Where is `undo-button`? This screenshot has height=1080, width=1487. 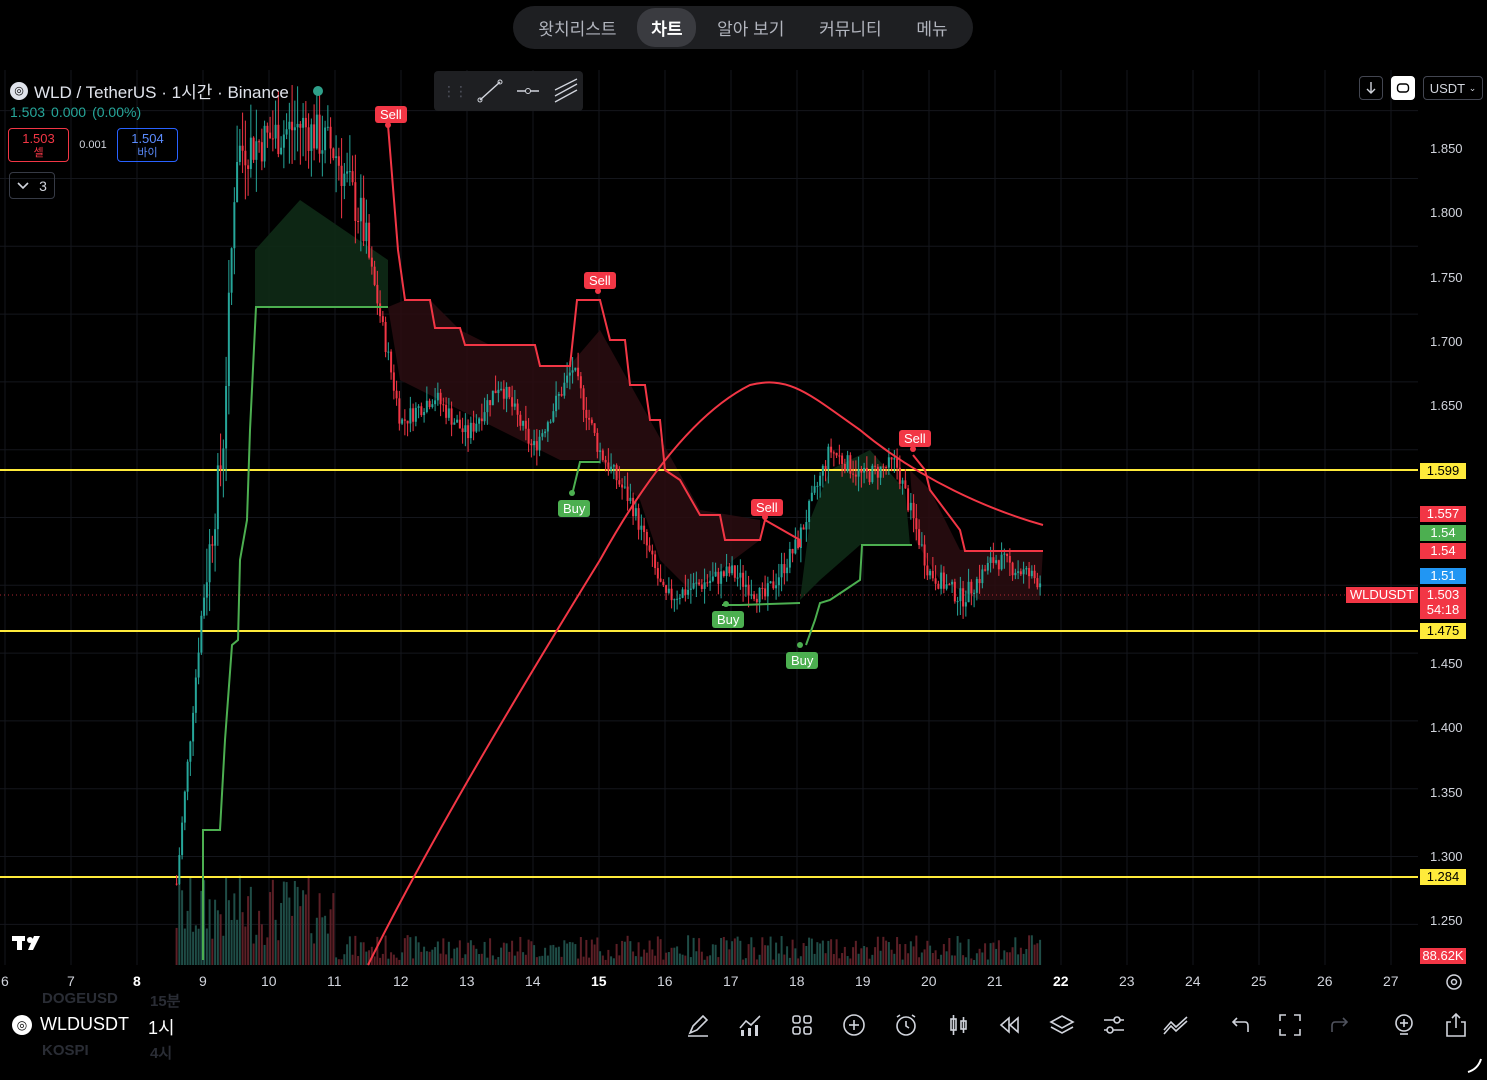
undo-button is located at coordinates (1238, 1025).